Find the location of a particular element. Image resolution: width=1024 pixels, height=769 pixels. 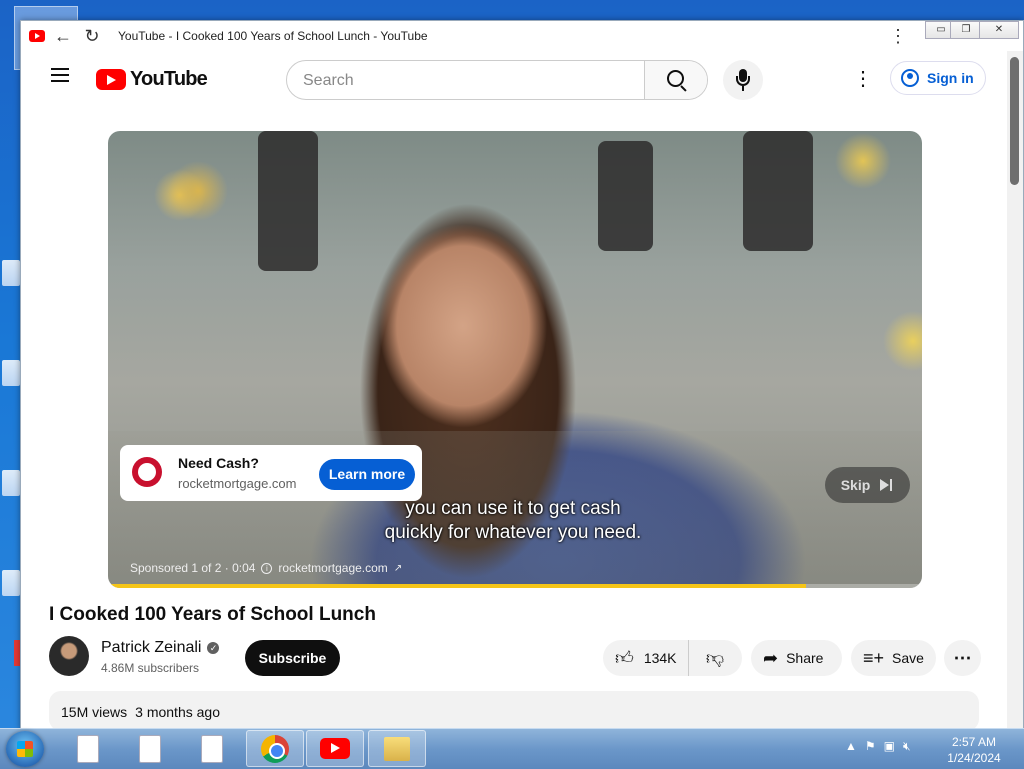

caption-line-1: you can use it to get cash is located at coordinates (513, 508).